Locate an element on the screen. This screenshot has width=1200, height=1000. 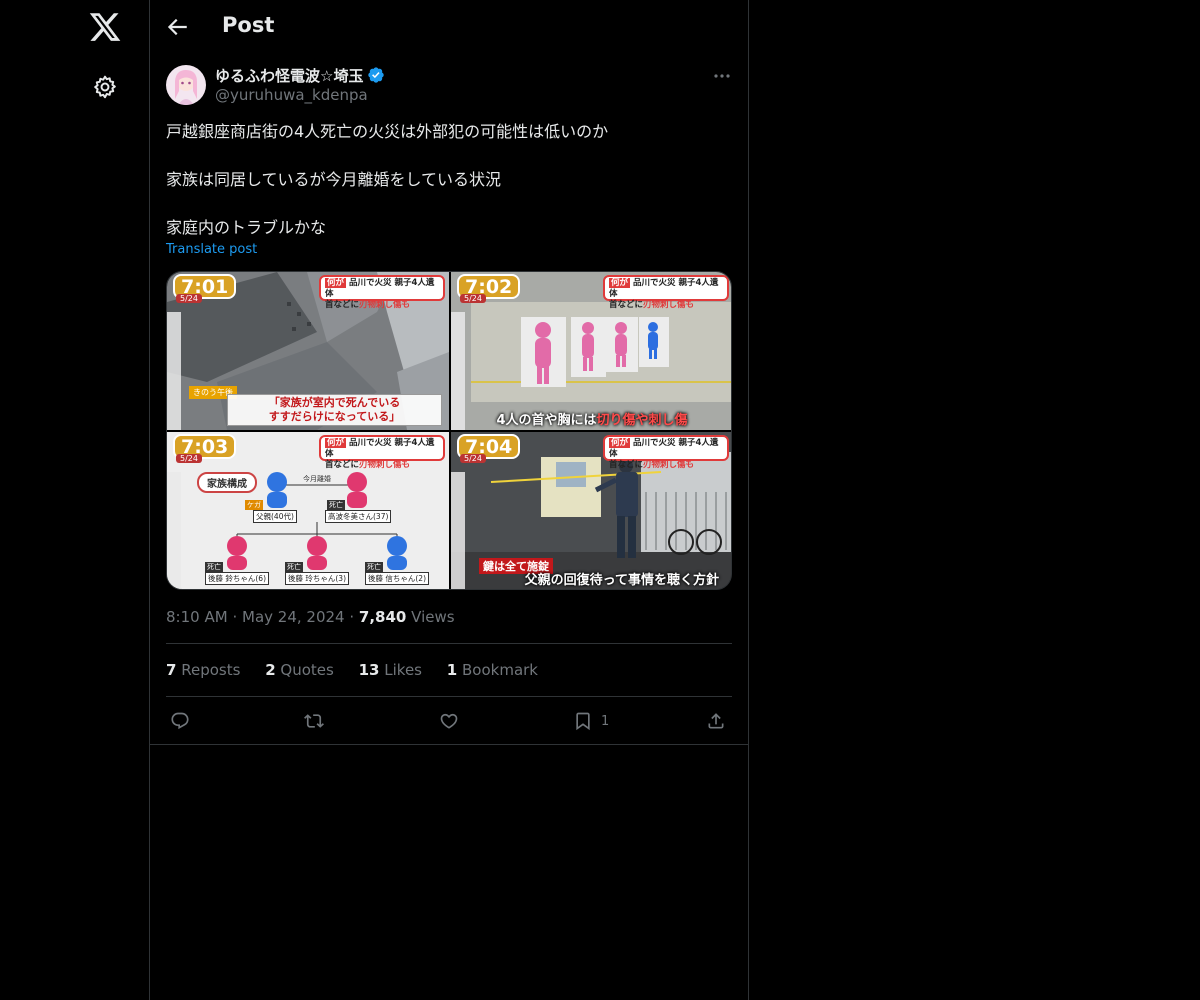
like-button is located at coordinates (449, 721).